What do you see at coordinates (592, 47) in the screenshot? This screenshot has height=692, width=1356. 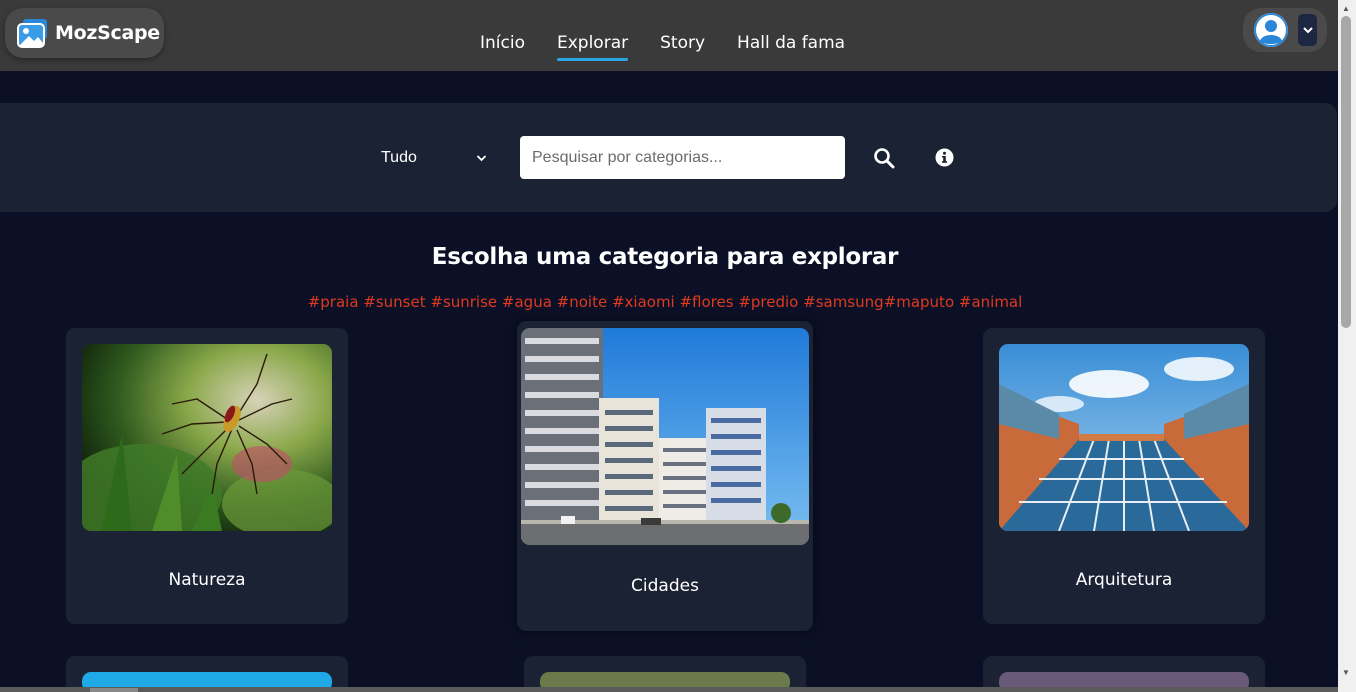 I see `nav-explorar: Explorar` at bounding box center [592, 47].